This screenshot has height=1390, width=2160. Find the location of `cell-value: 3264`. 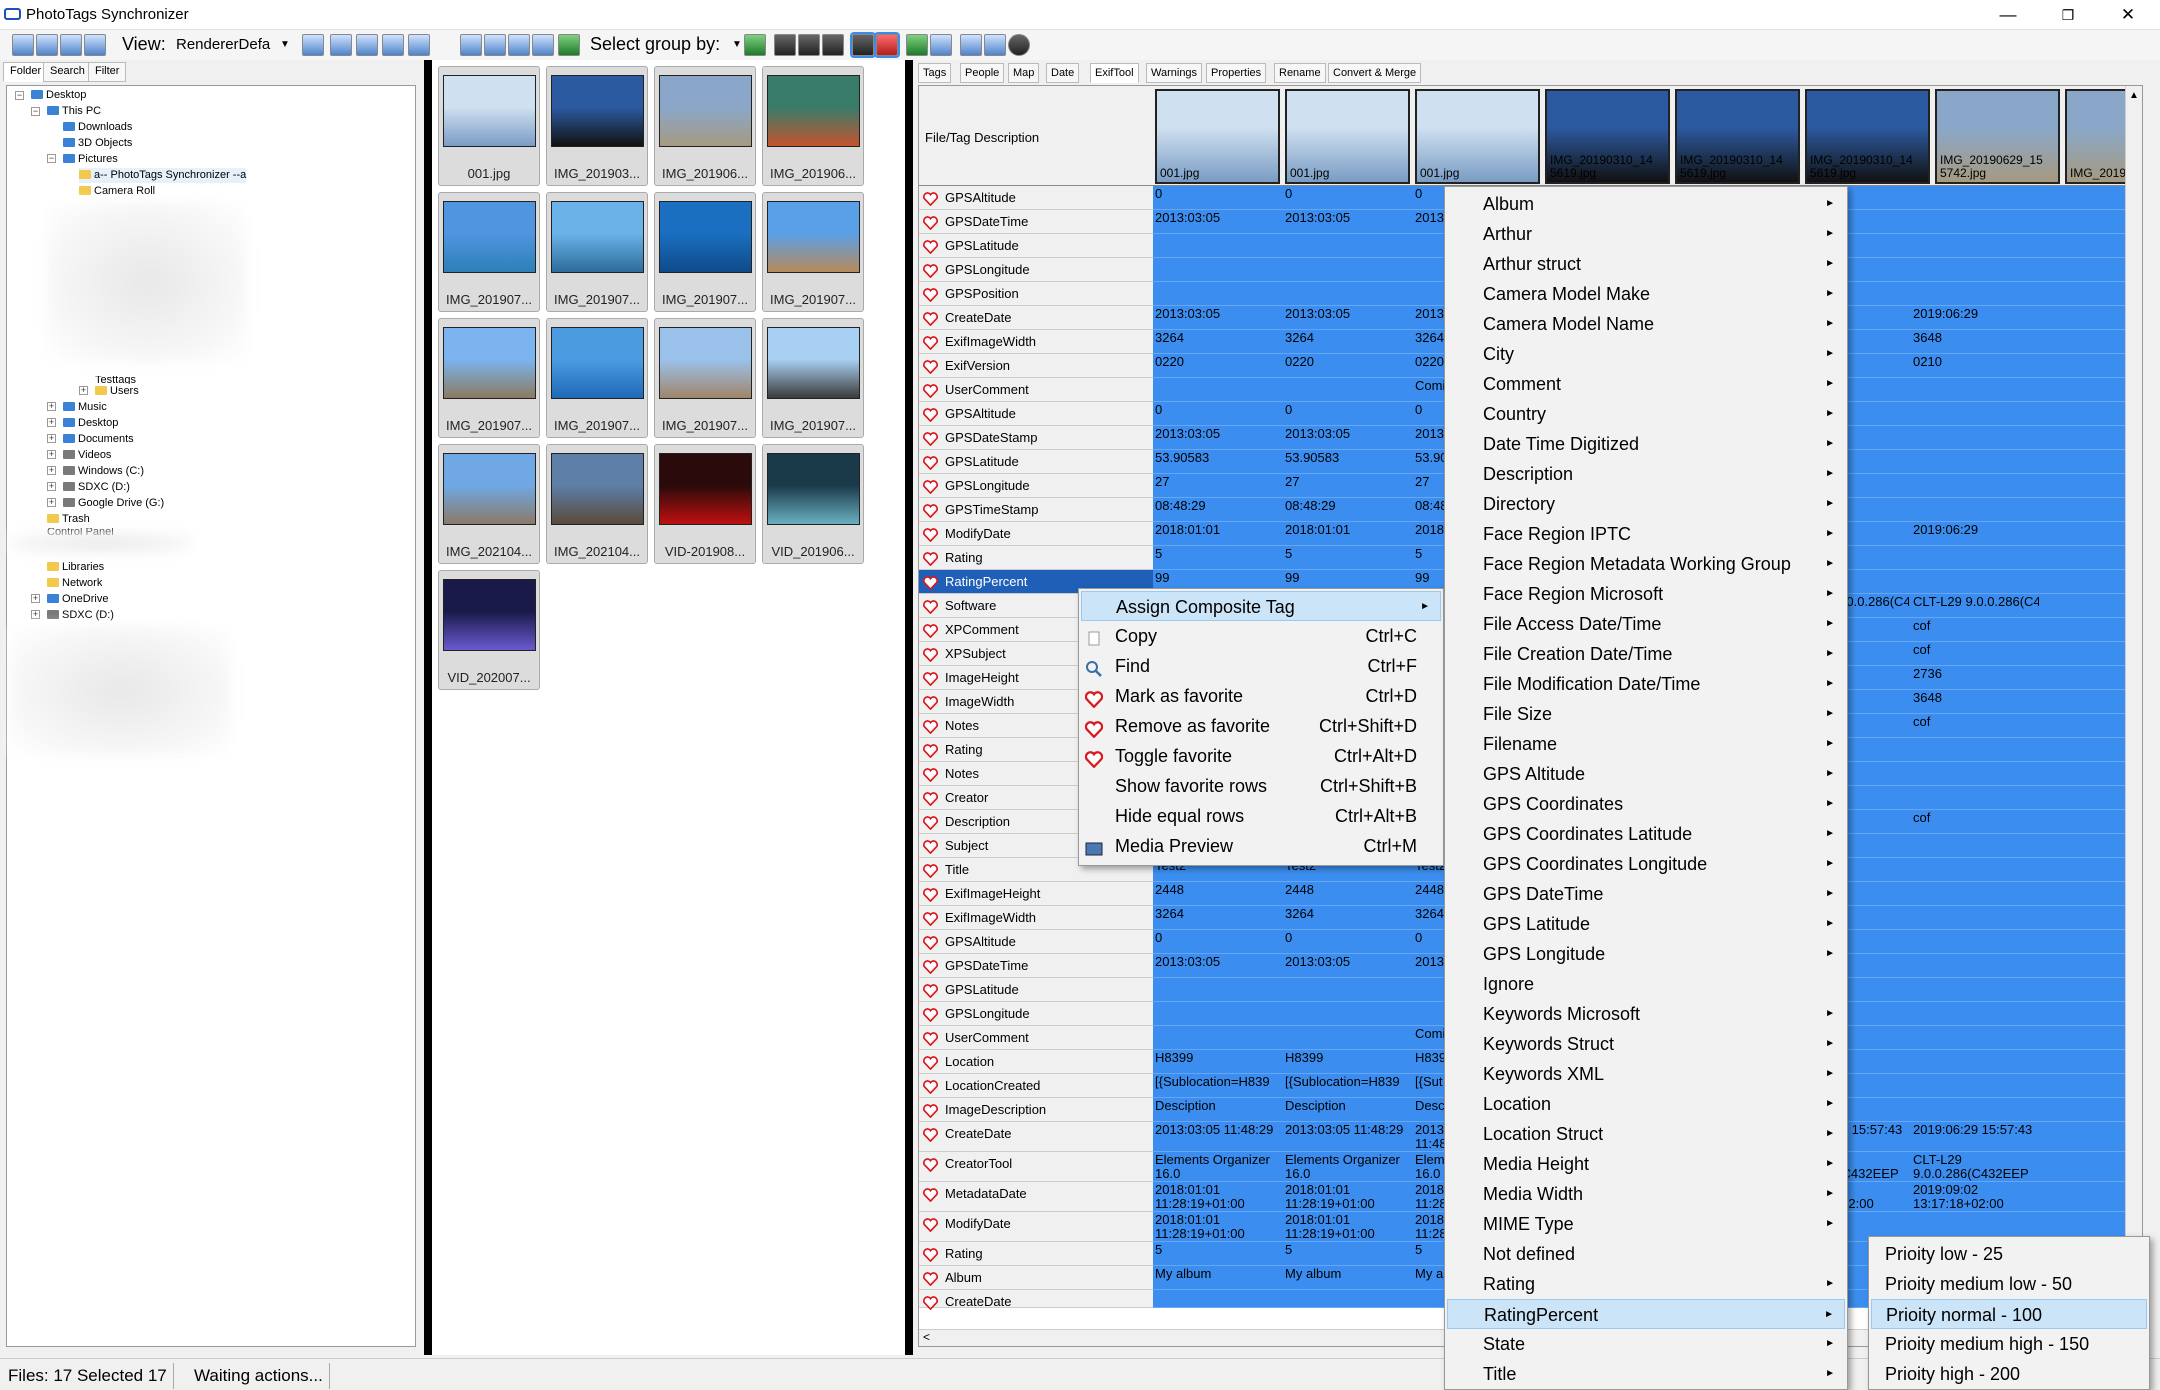

cell-value: 3264 is located at coordinates (1218, 914).